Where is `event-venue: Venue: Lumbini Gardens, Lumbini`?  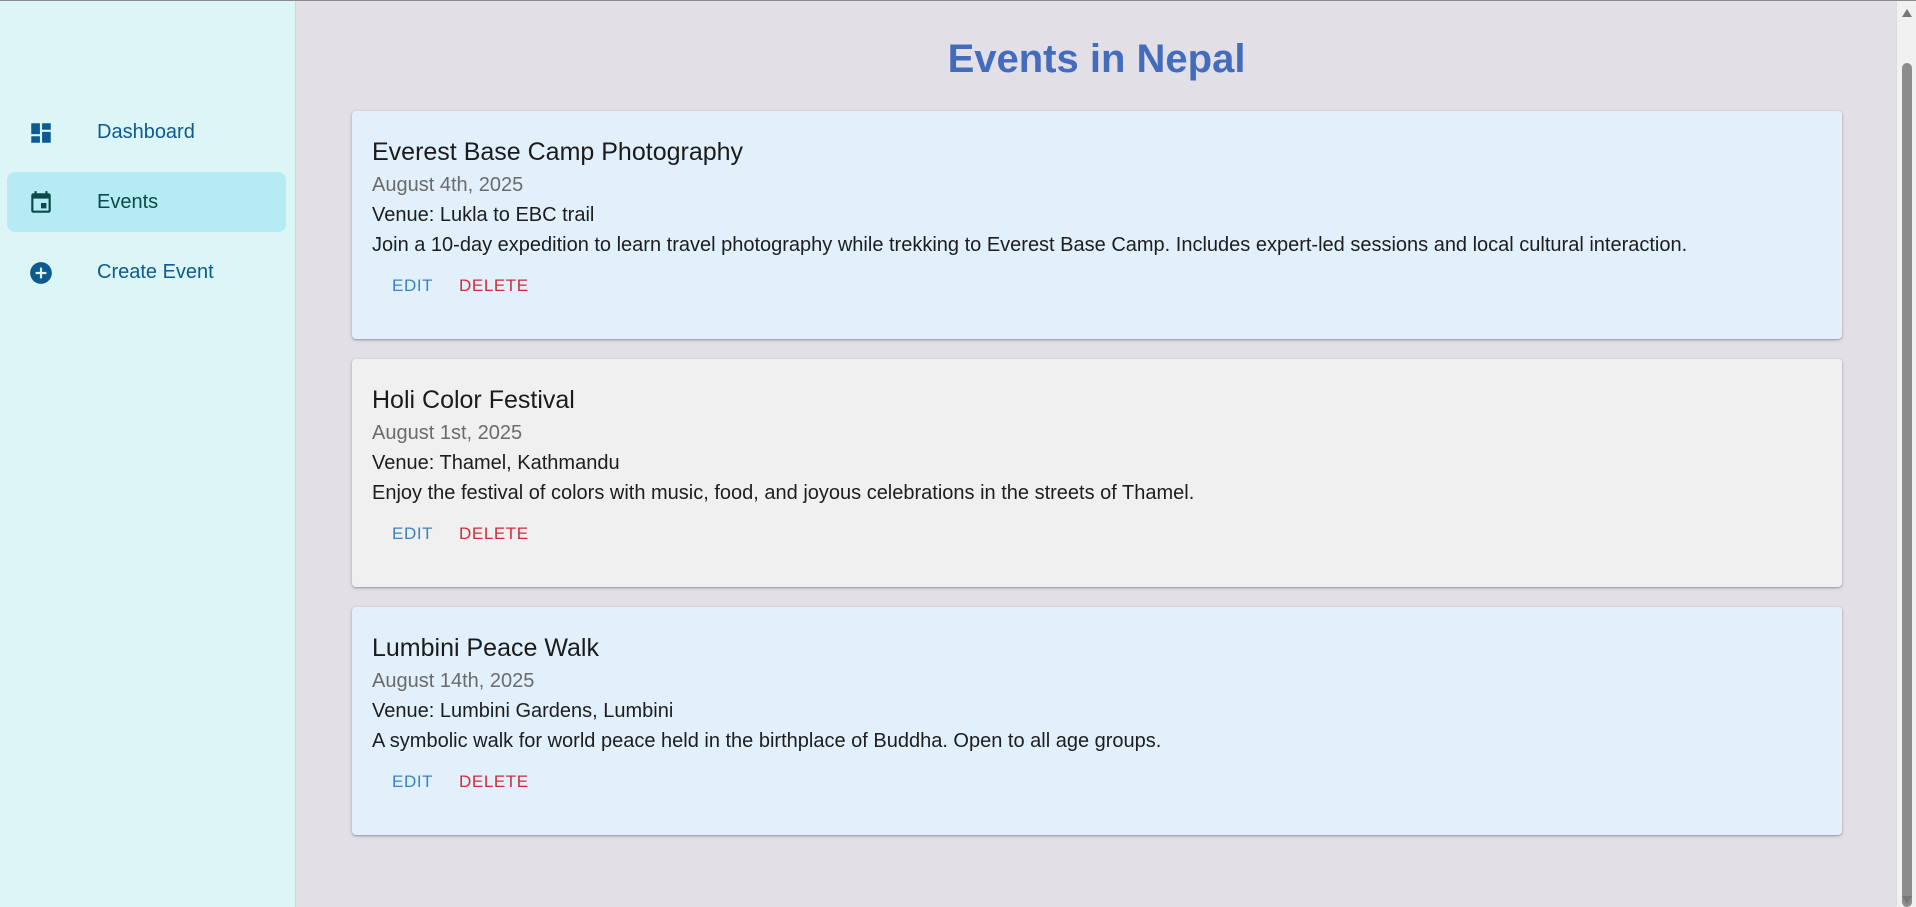
event-venue: Venue: Lumbini Gardens, Lumbini is located at coordinates (523, 711).